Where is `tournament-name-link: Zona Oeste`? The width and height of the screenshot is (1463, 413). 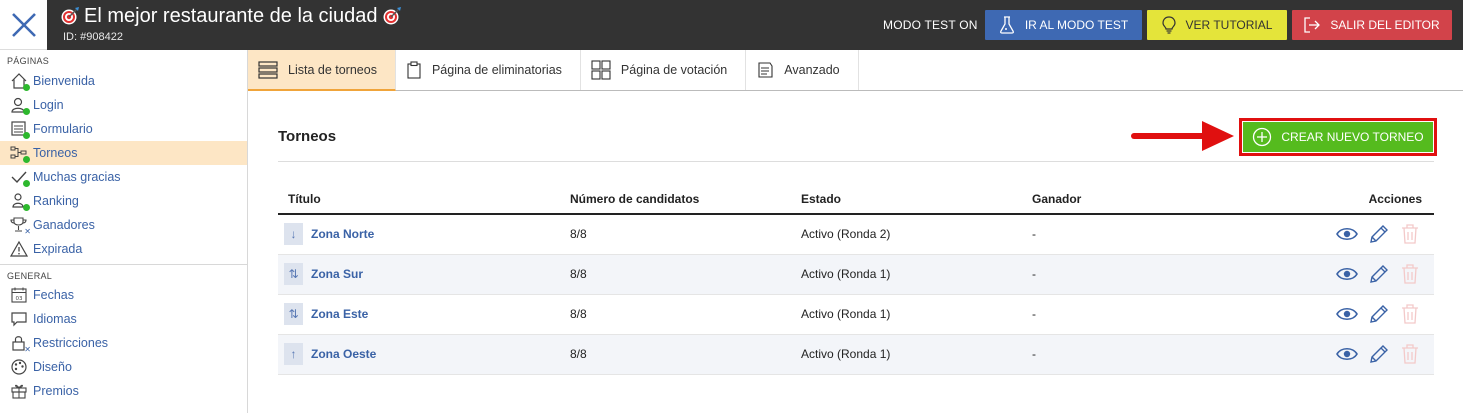 tournament-name-link: Zona Oeste is located at coordinates (343, 354).